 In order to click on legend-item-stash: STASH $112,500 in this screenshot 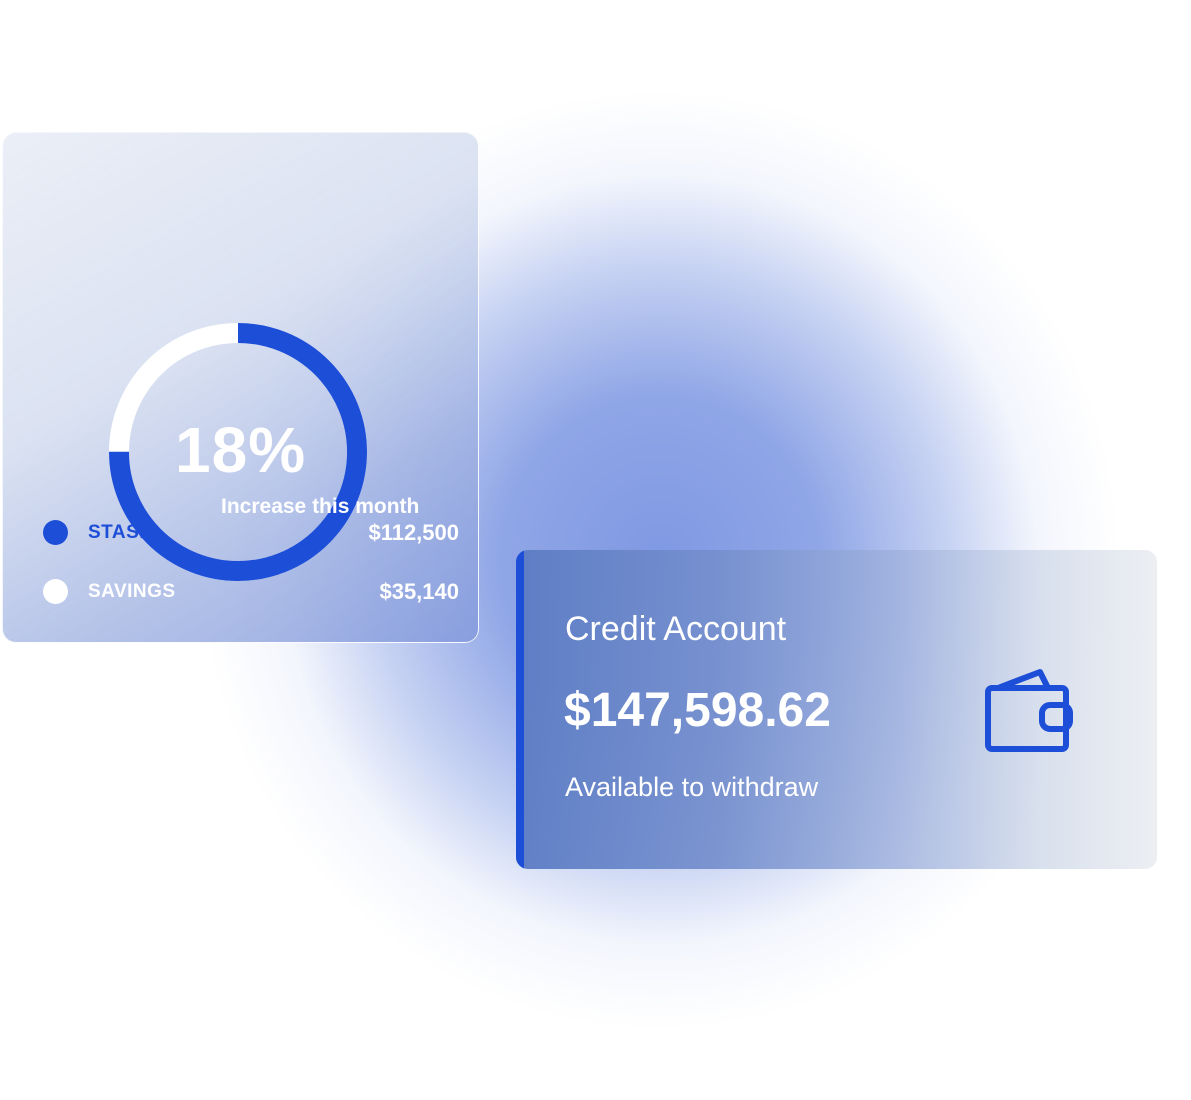, I will do `click(251, 532)`.